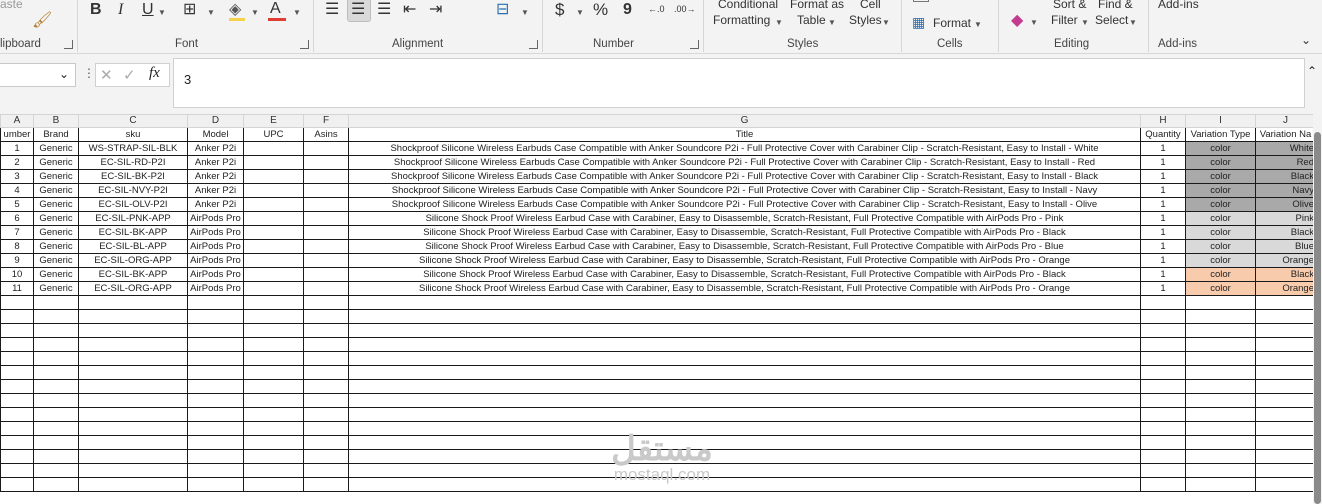  I want to click on italic-button: I, so click(120, 10).